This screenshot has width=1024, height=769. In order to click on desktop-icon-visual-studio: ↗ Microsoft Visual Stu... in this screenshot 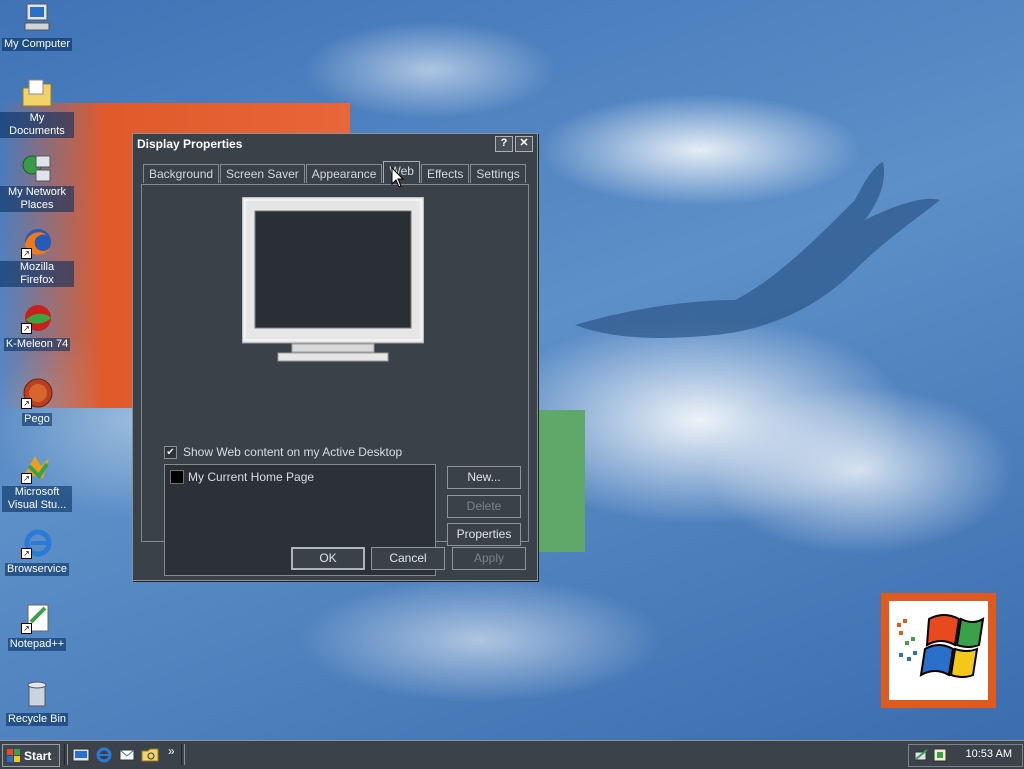, I will do `click(37, 482)`.